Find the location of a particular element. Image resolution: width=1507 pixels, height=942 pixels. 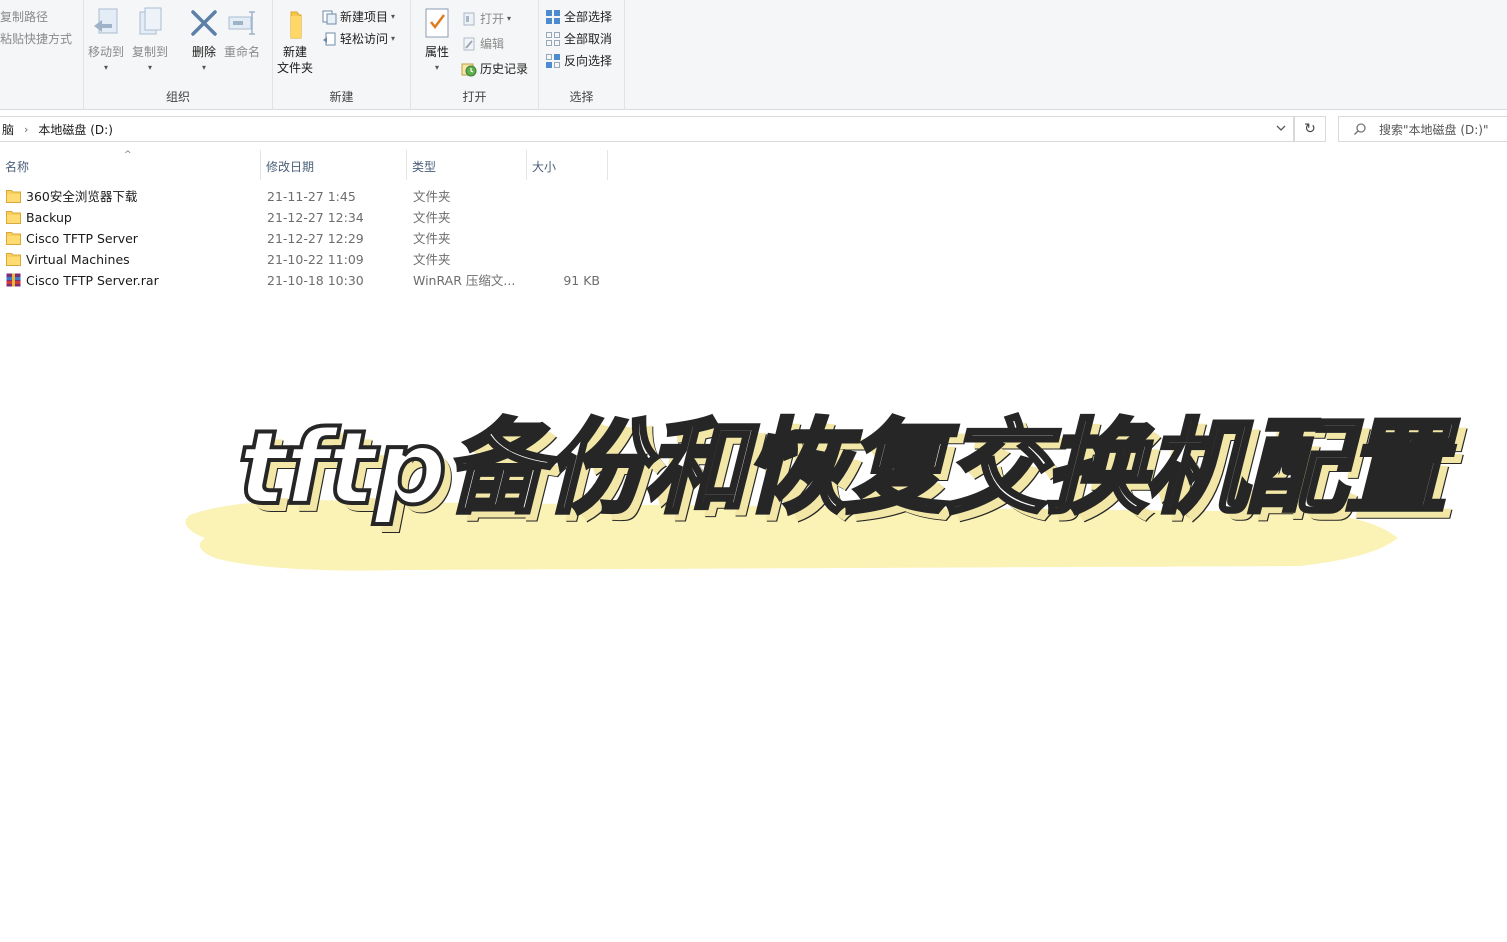

rename-button: 重命名 is located at coordinates (242, 33).